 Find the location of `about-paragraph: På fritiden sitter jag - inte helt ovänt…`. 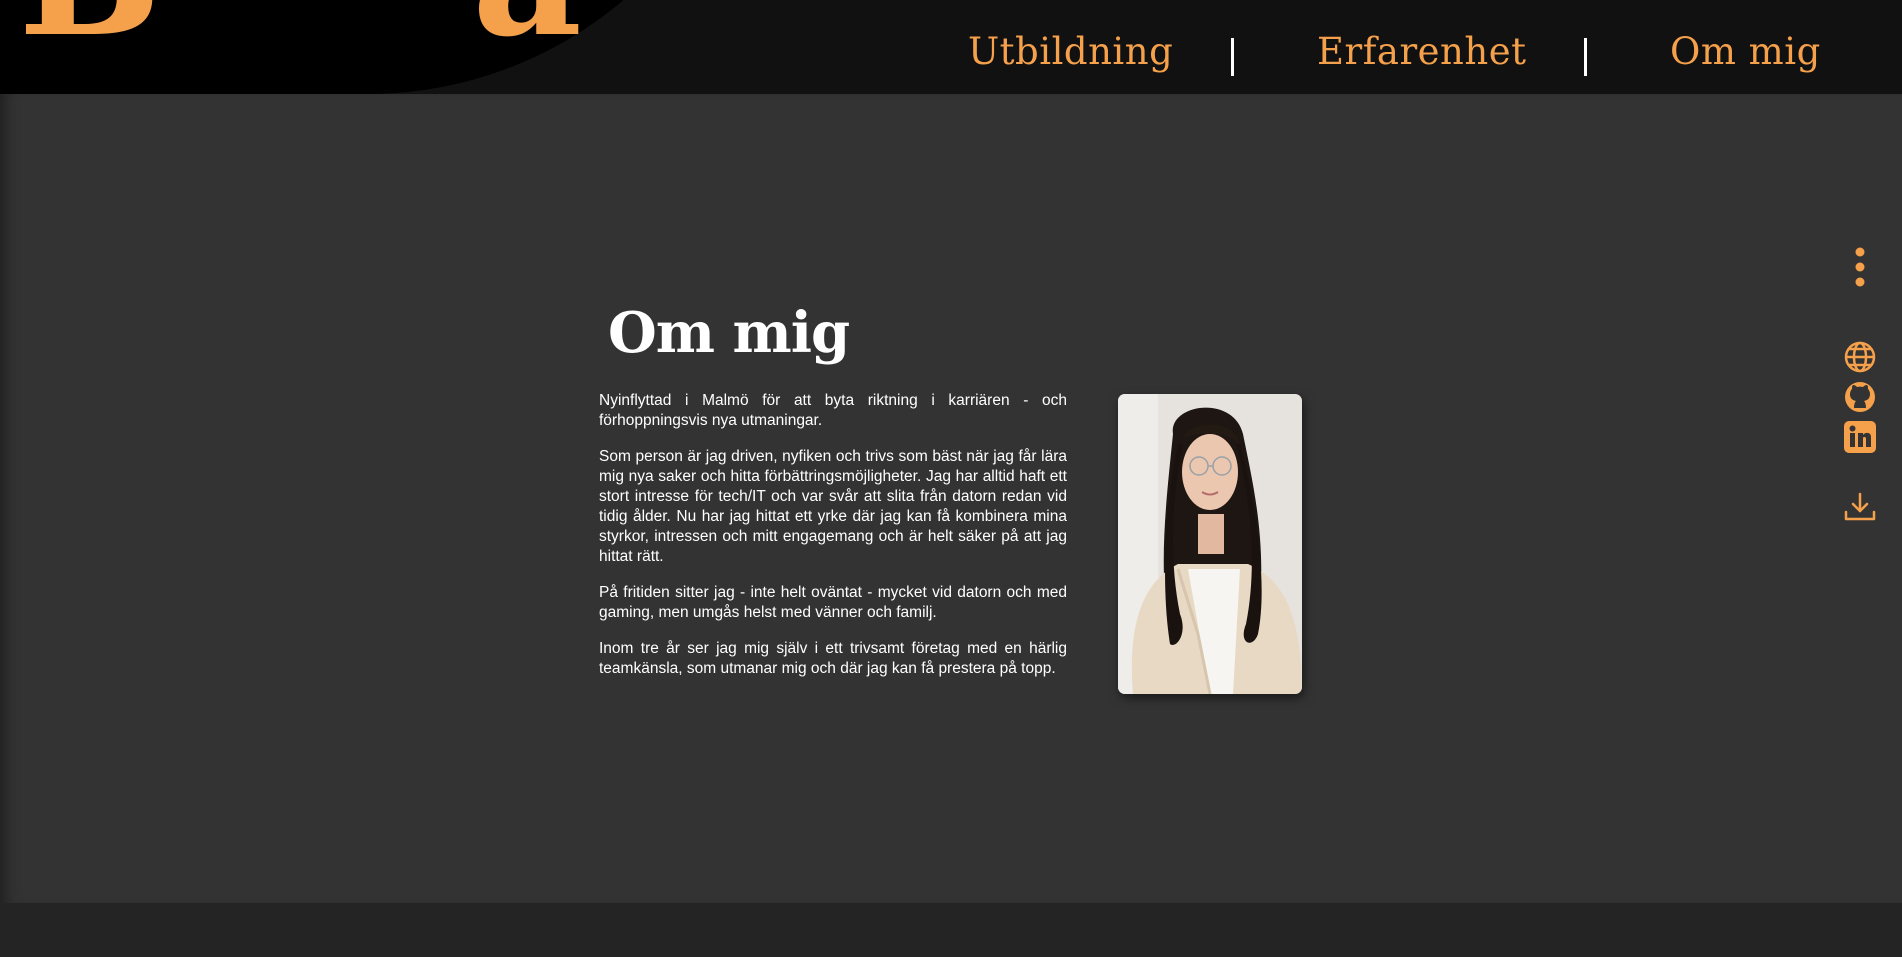

about-paragraph: På fritiden sitter jag - inte helt ovänt… is located at coordinates (833, 602).